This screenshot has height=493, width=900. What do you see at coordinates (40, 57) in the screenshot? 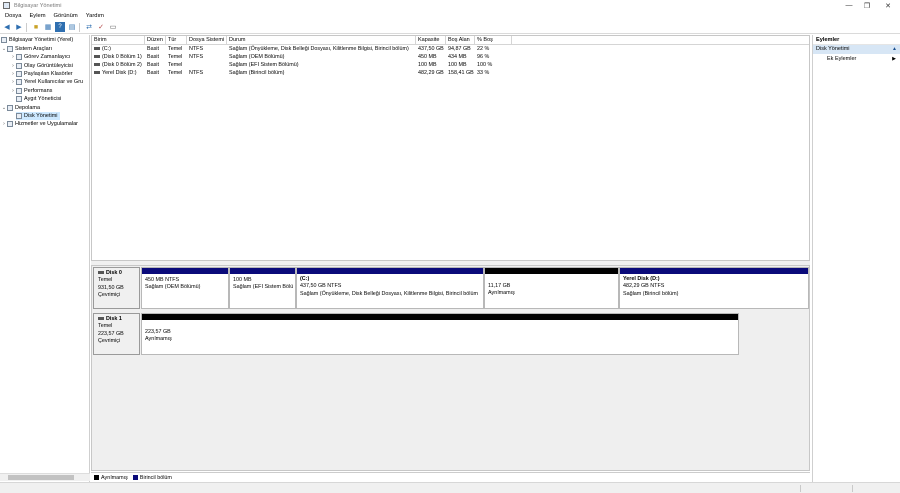
I see `tree-item-task-scheduler: › Görev Zamanlayıcı` at bounding box center [40, 57].